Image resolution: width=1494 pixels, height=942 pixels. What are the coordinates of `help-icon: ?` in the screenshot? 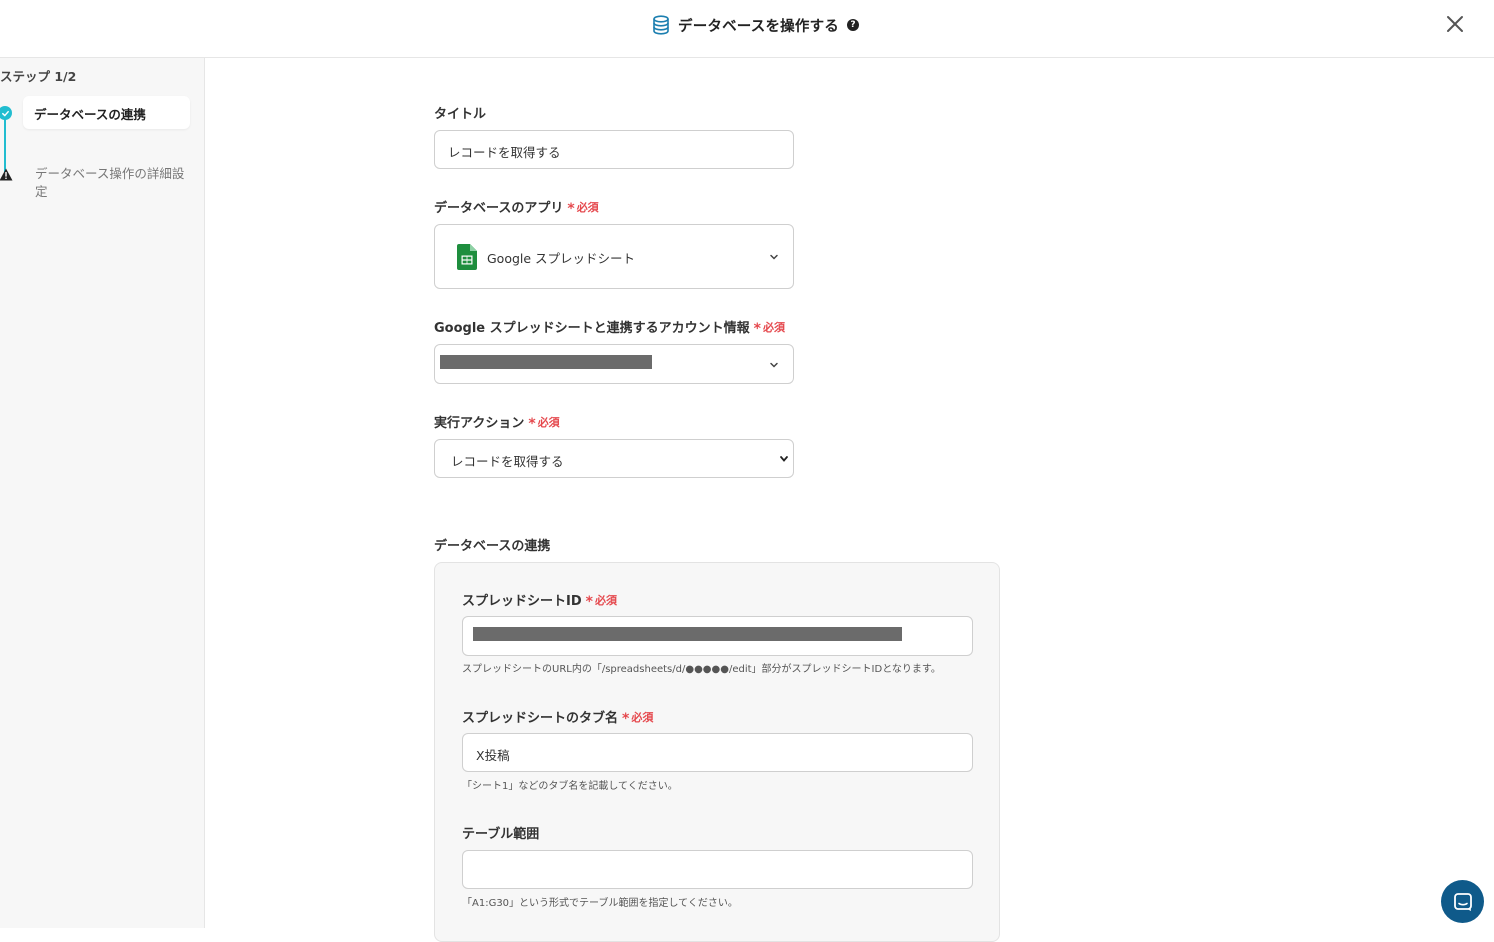 It's located at (852, 25).